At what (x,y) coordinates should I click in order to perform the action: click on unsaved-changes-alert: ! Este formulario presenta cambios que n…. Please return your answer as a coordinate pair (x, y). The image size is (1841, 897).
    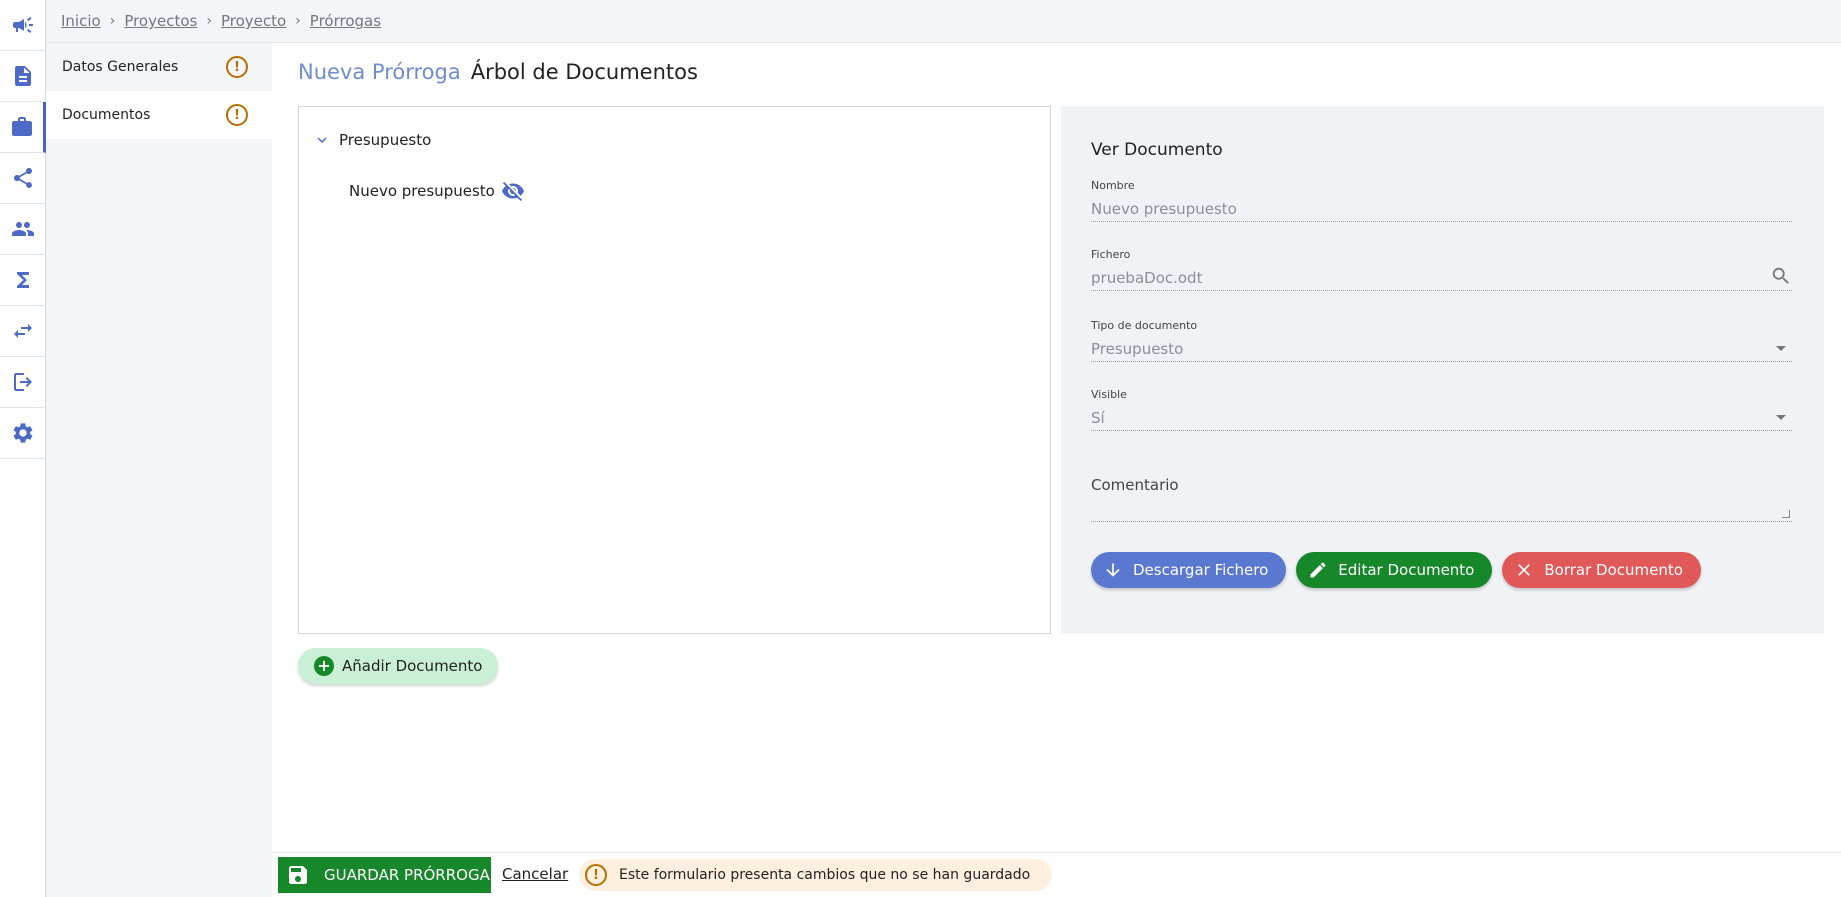
    Looking at the image, I should click on (816, 875).